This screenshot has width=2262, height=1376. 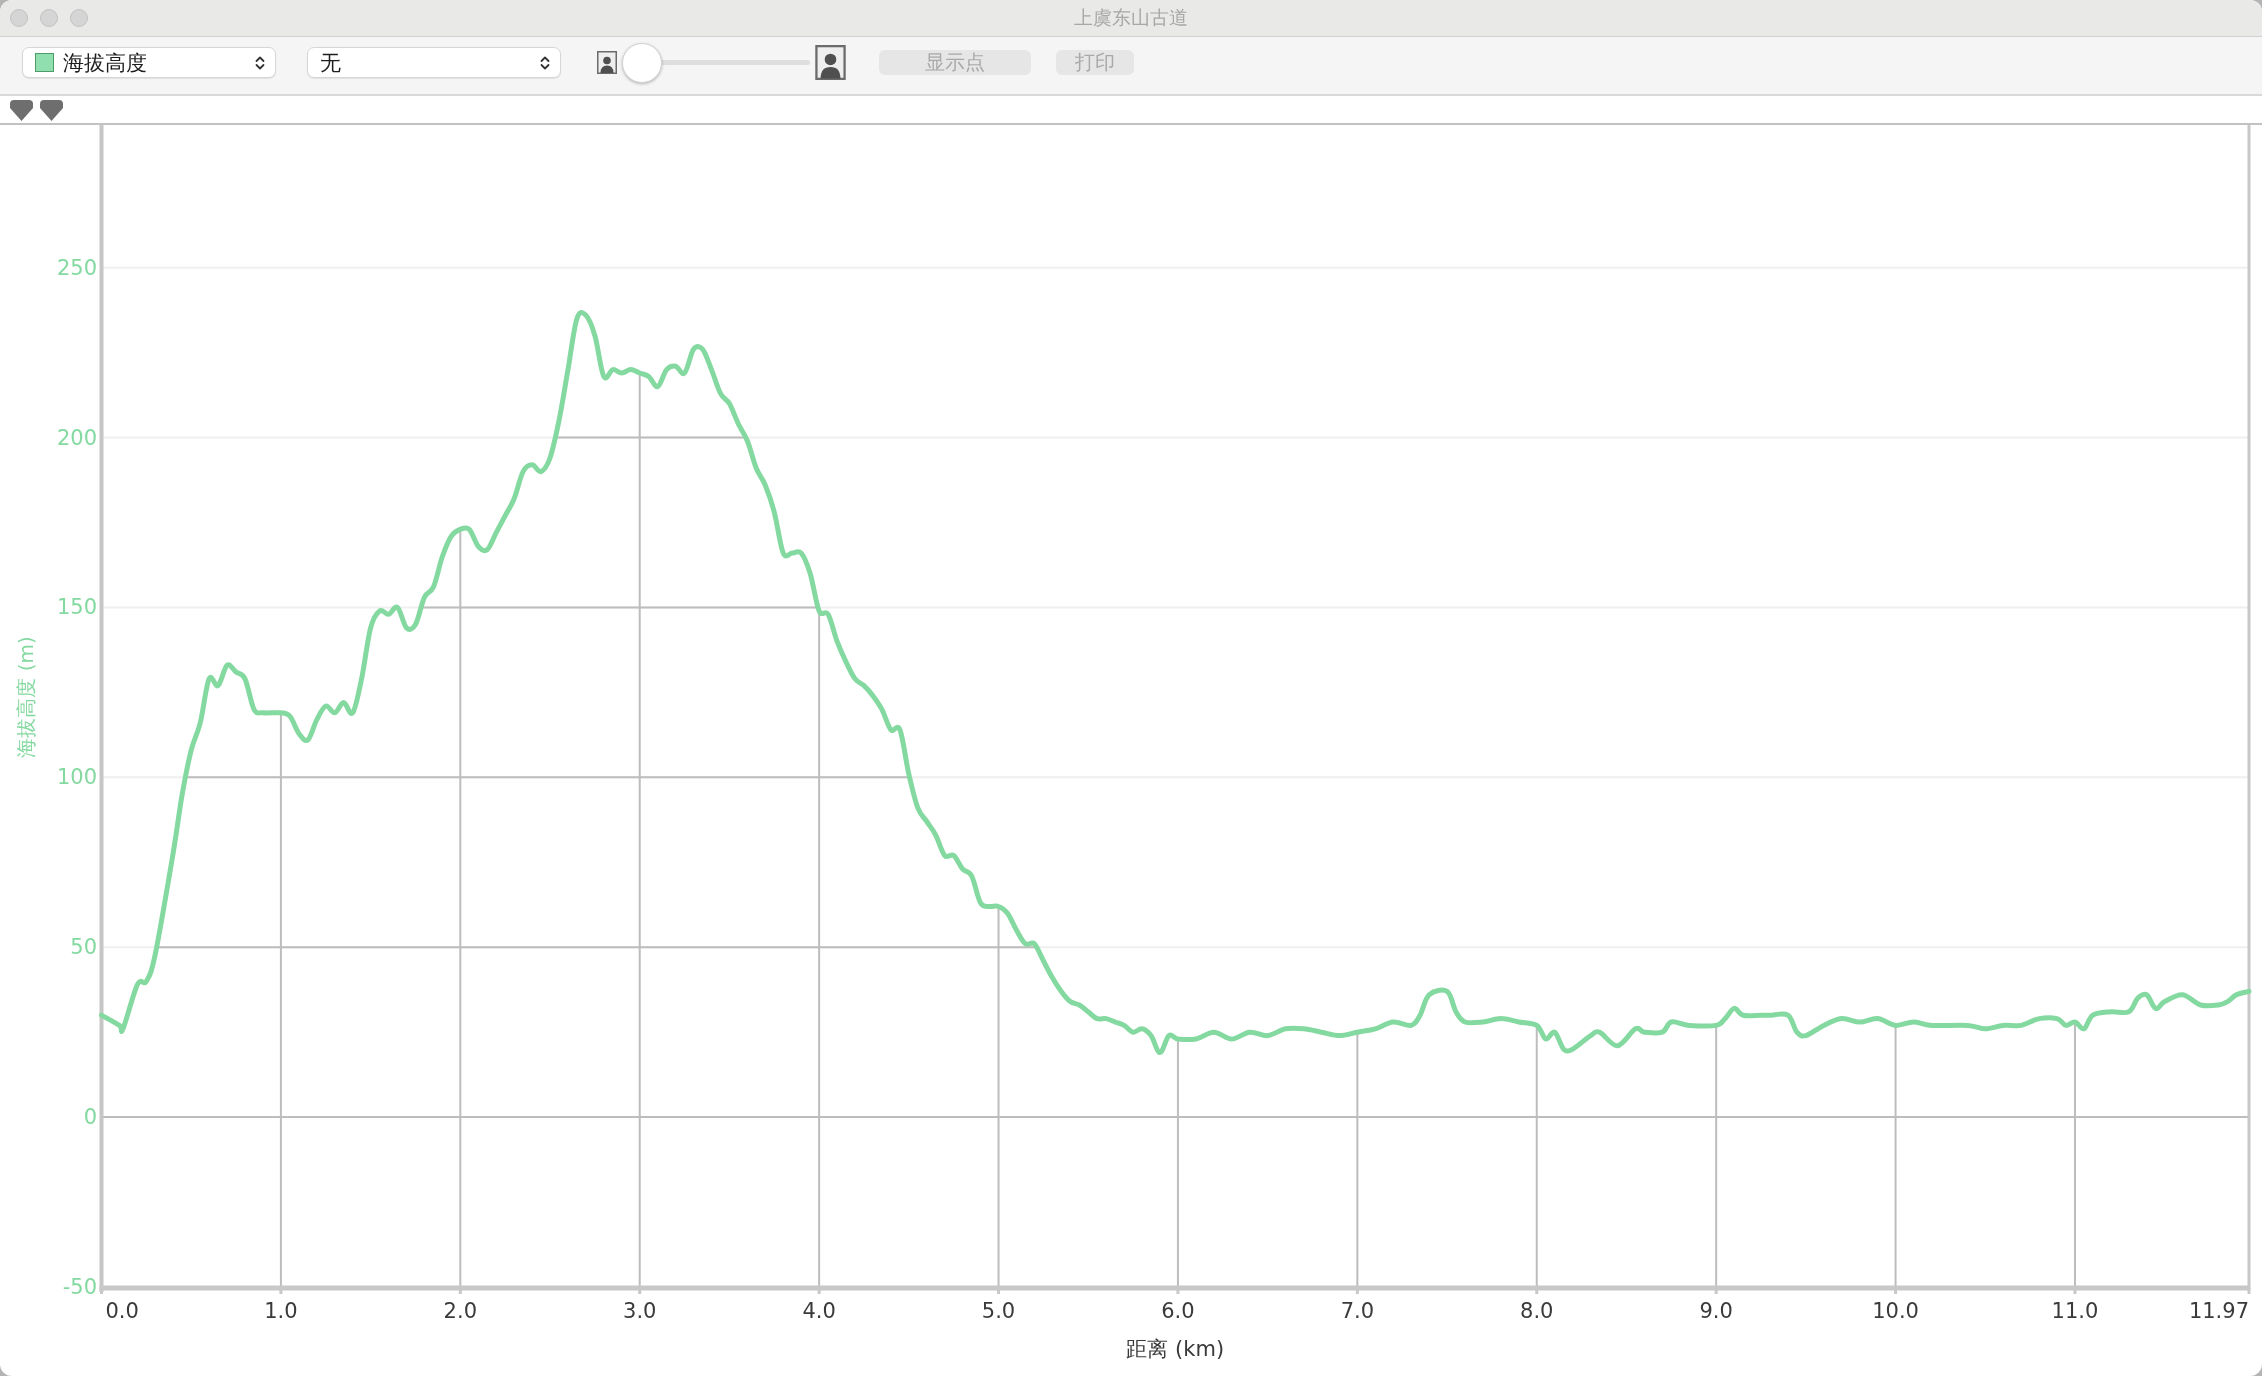 What do you see at coordinates (607, 62) in the screenshot?
I see `small-person-icon` at bounding box center [607, 62].